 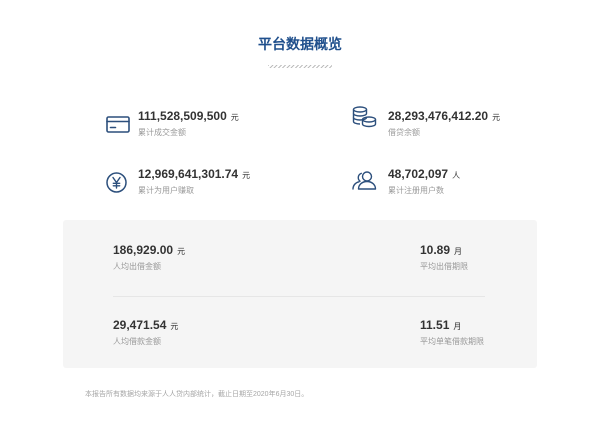 I want to click on stat-value-row: 11.51 月, so click(x=452, y=326).